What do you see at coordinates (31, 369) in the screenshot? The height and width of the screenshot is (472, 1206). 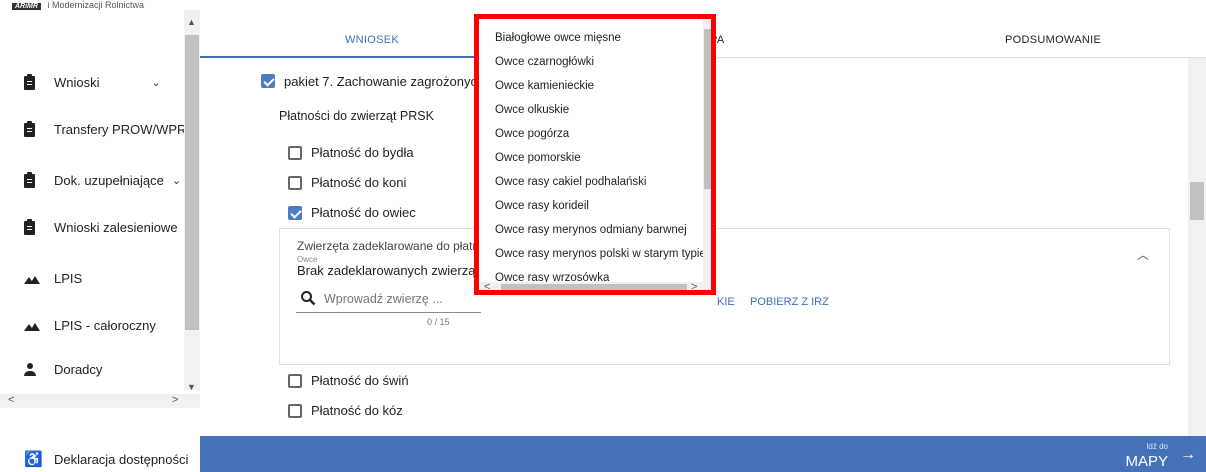 I see `person-icon` at bounding box center [31, 369].